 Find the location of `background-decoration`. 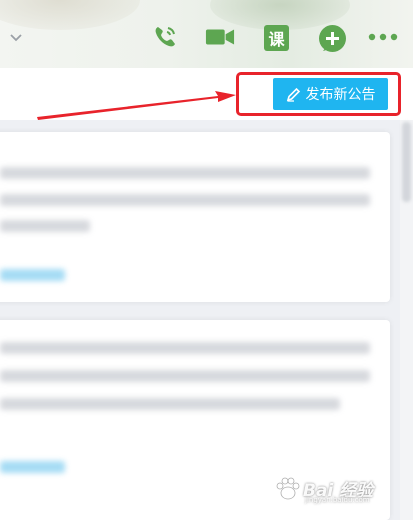

background-decoration is located at coordinates (70, 15).